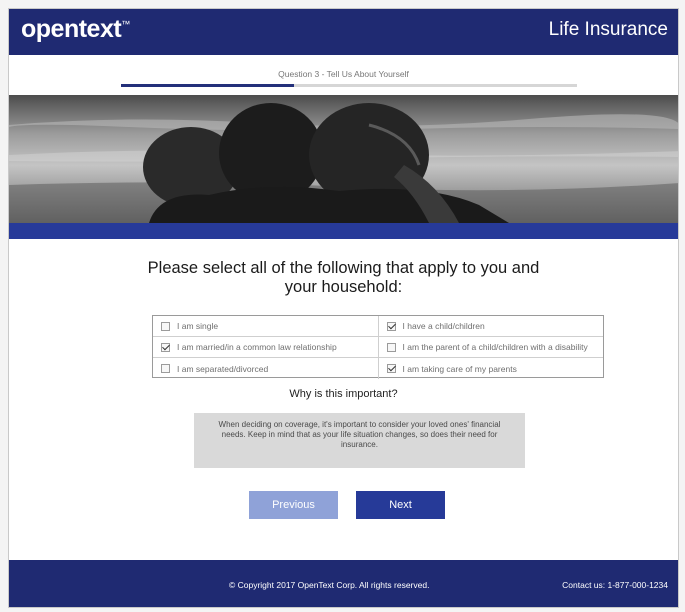 The image size is (685, 612). What do you see at coordinates (443, 326) in the screenshot?
I see `option-label: I have a child/children` at bounding box center [443, 326].